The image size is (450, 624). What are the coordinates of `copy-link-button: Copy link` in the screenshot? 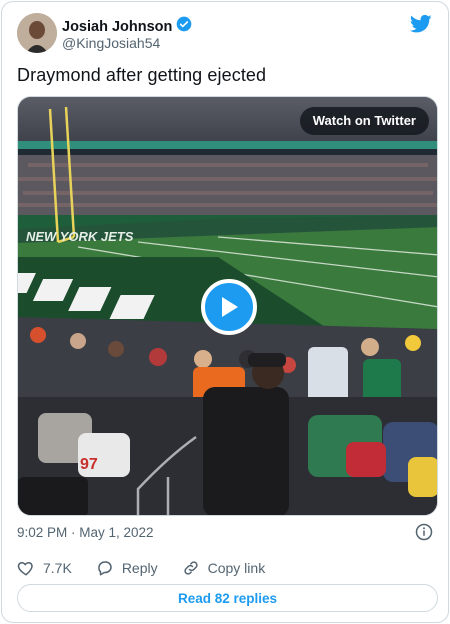 It's located at (224, 568).